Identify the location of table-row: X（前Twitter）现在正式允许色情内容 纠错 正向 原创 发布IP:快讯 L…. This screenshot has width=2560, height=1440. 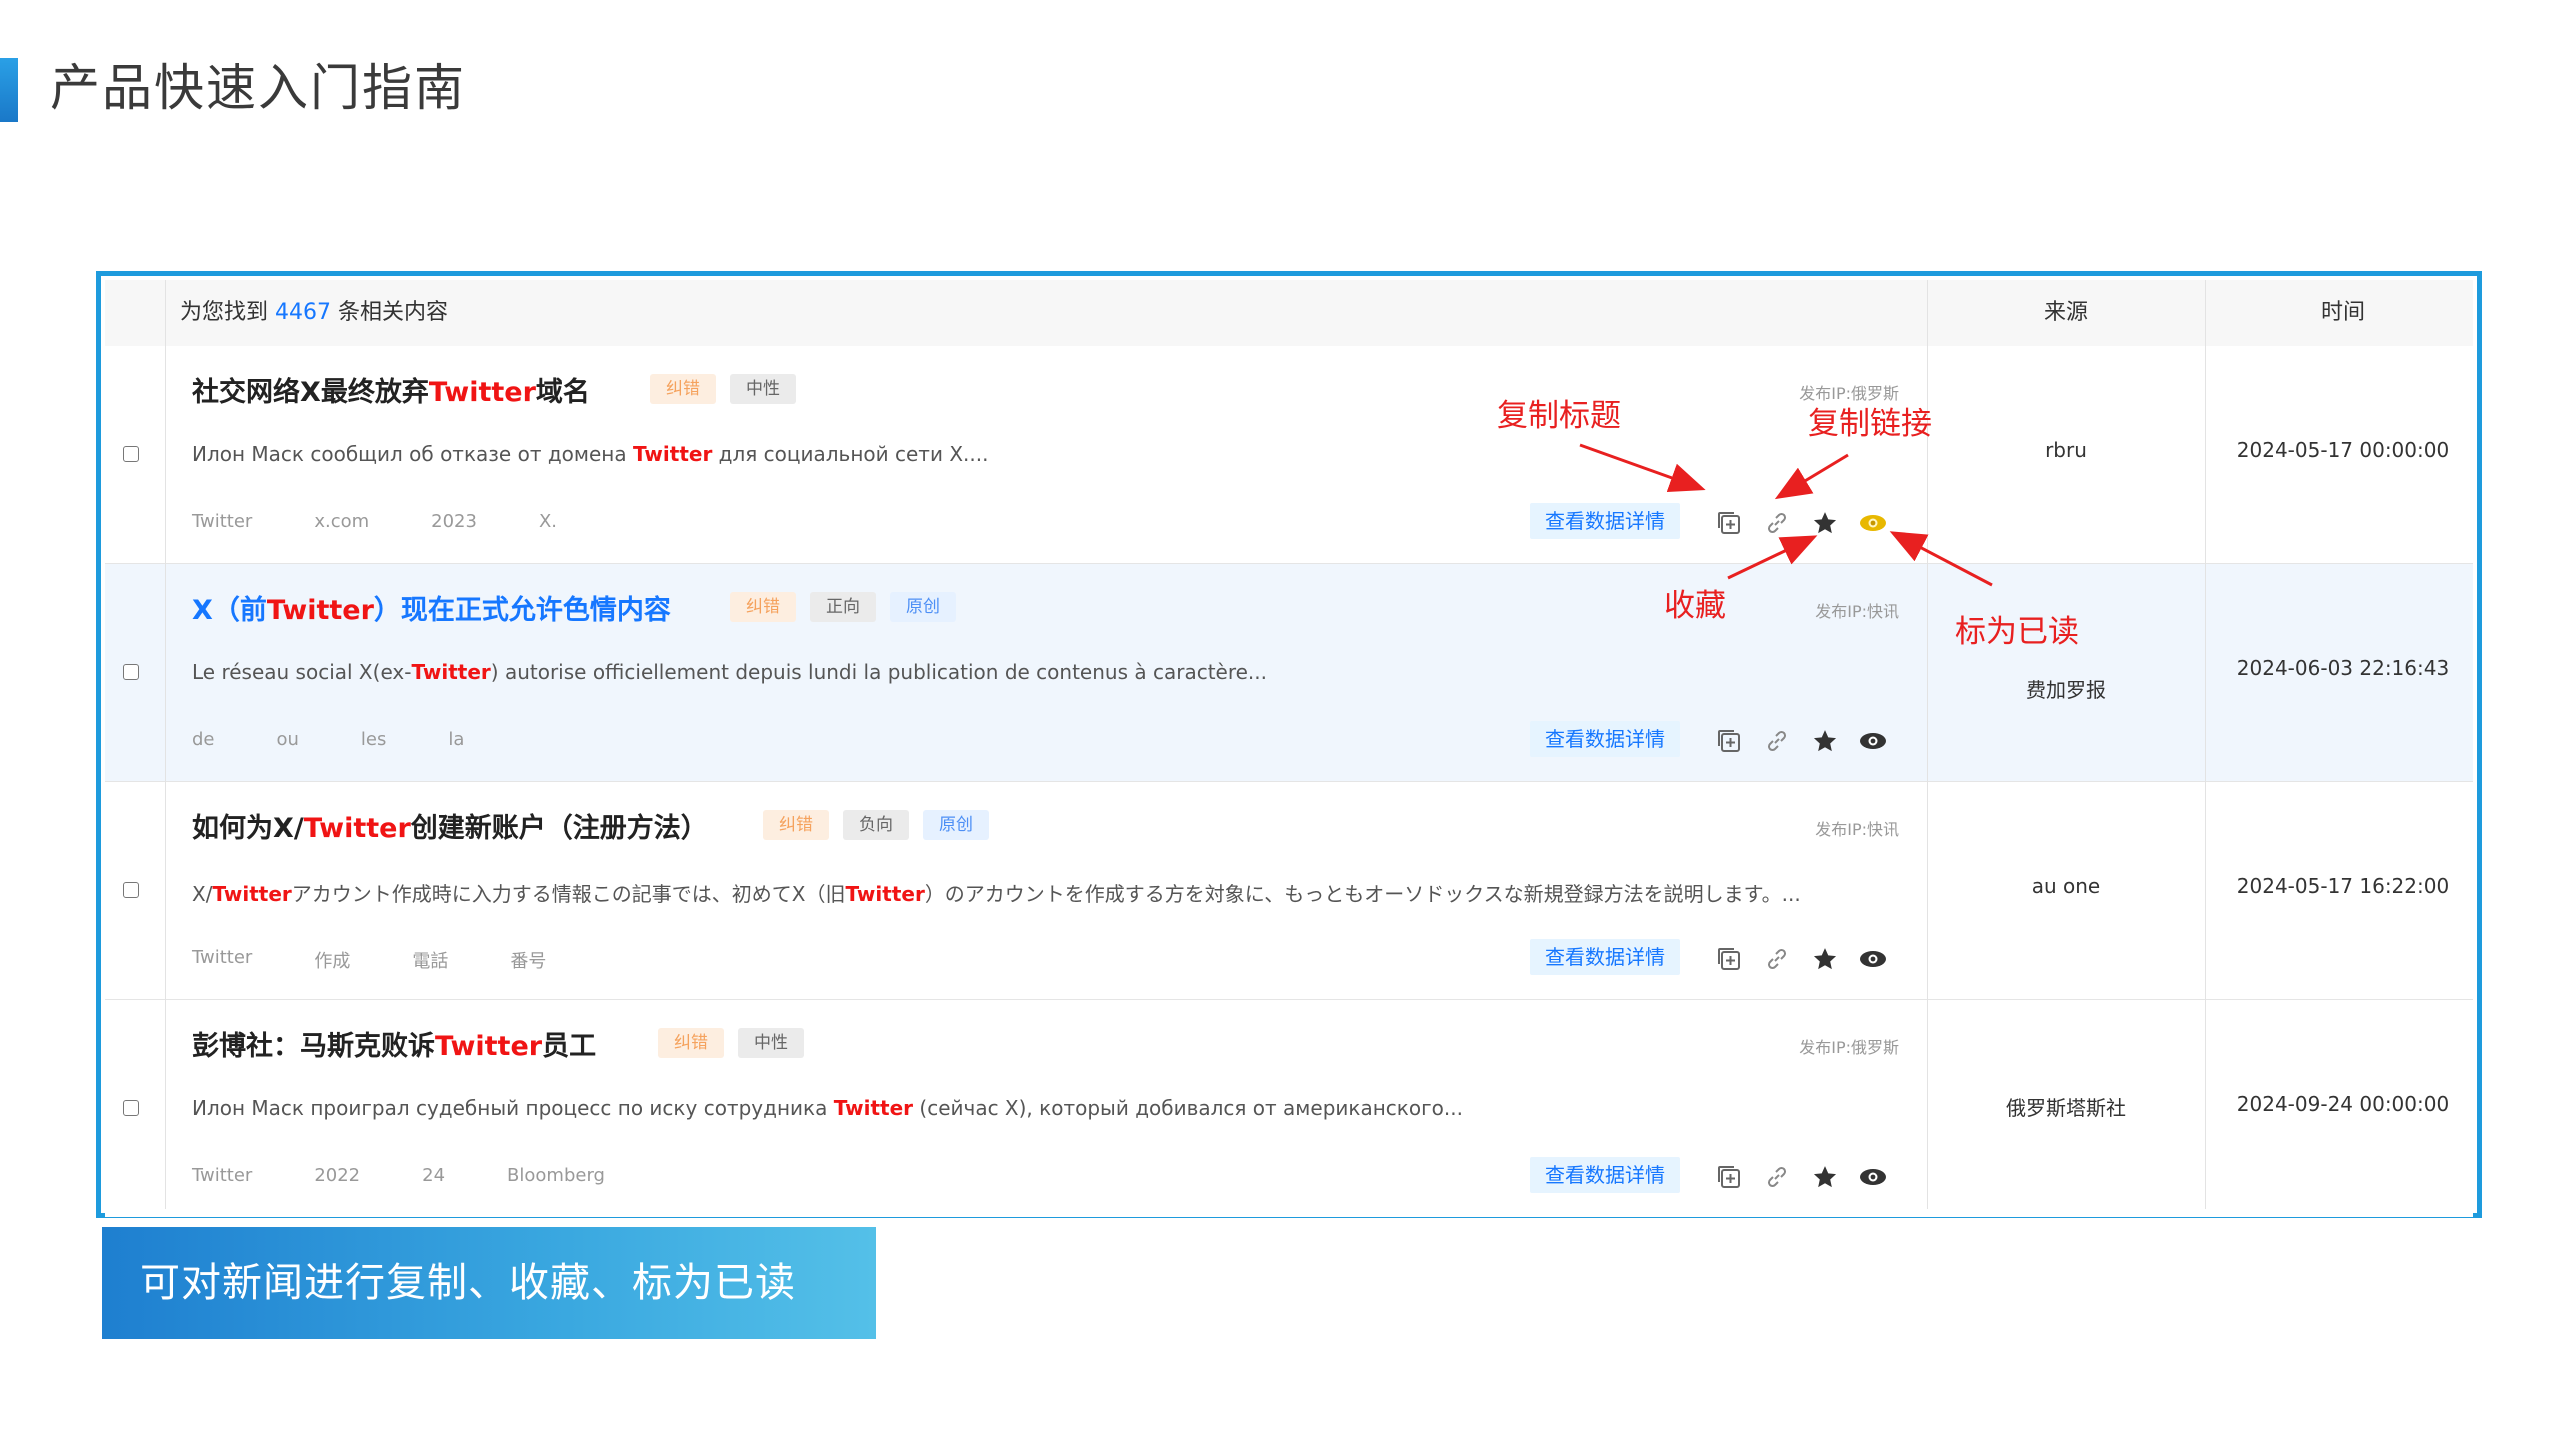
(1289, 673).